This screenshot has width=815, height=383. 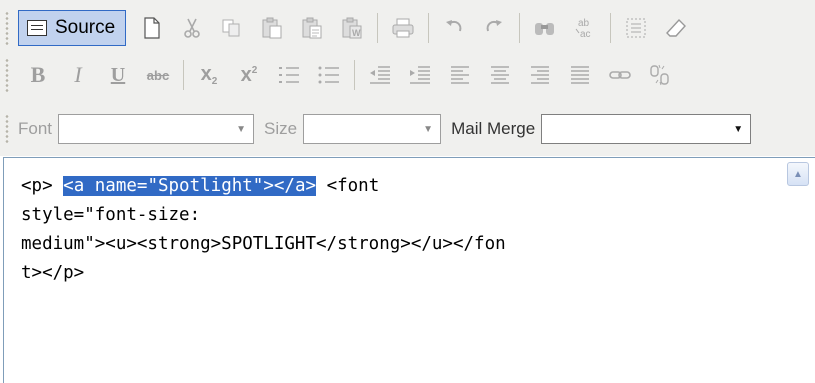 I want to click on toolbar-row-3: Font ▼ Size ▼ Mail Merge ▼, so click(x=407, y=129).